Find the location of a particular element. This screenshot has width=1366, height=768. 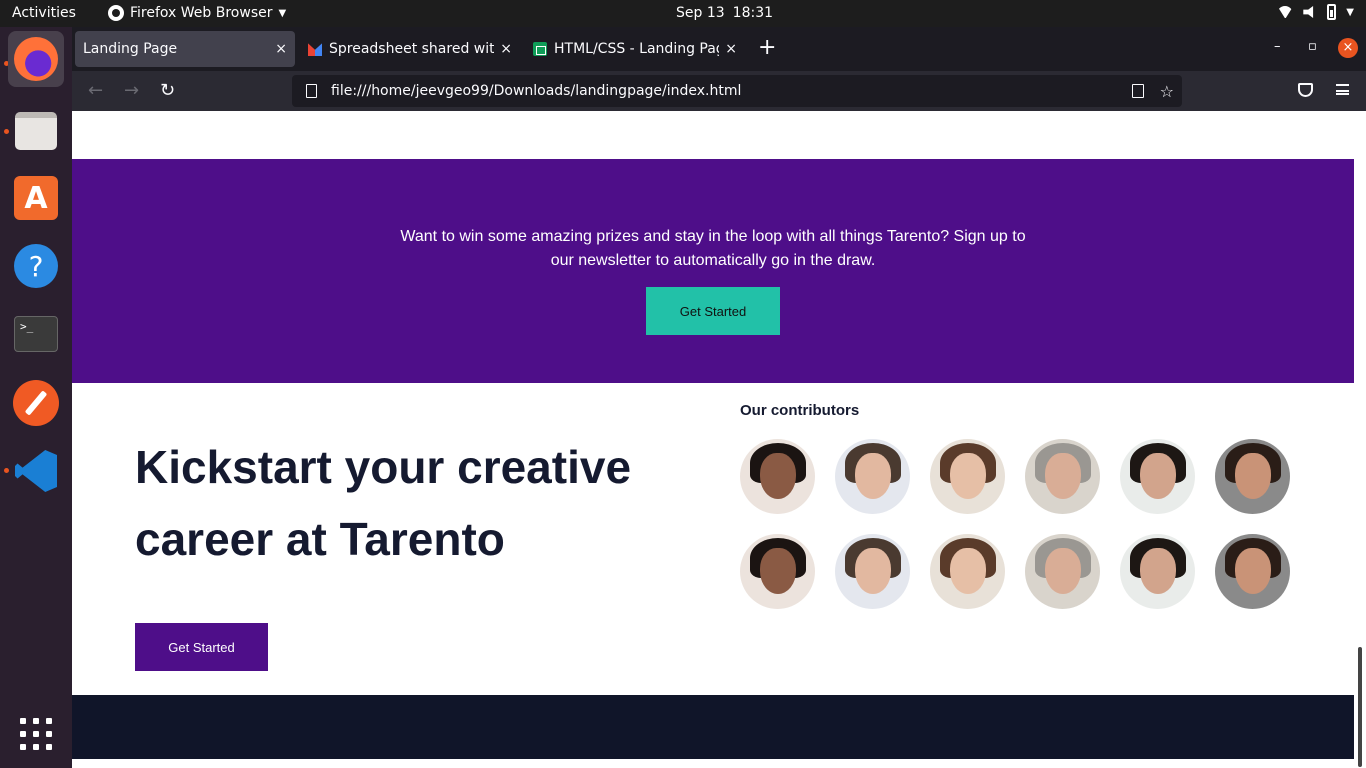

help-icon: ? is located at coordinates (36, 266).